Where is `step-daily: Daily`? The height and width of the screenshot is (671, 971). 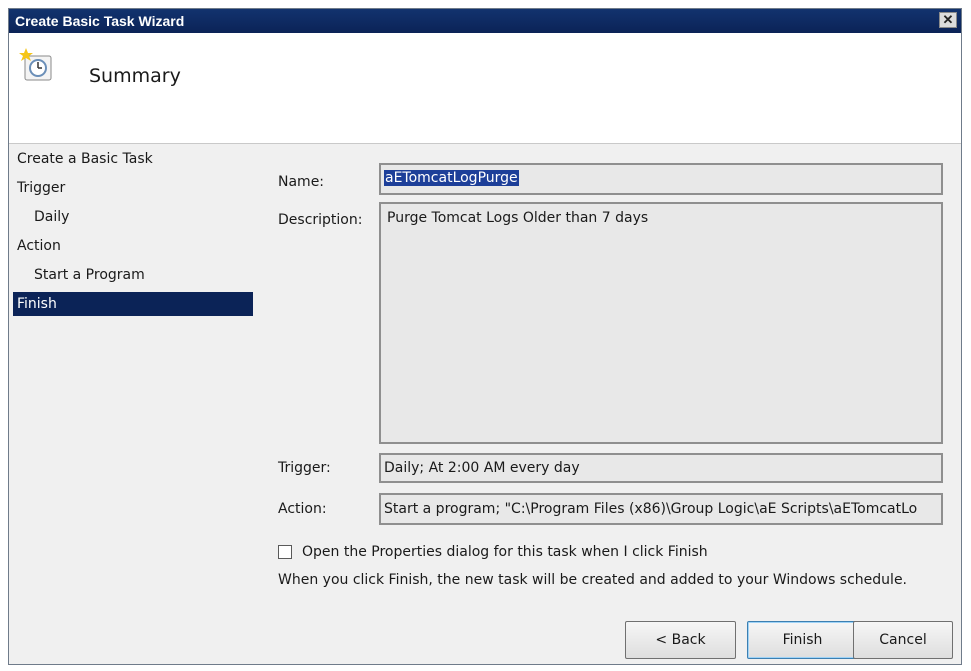
step-daily: Daily is located at coordinates (52, 217).